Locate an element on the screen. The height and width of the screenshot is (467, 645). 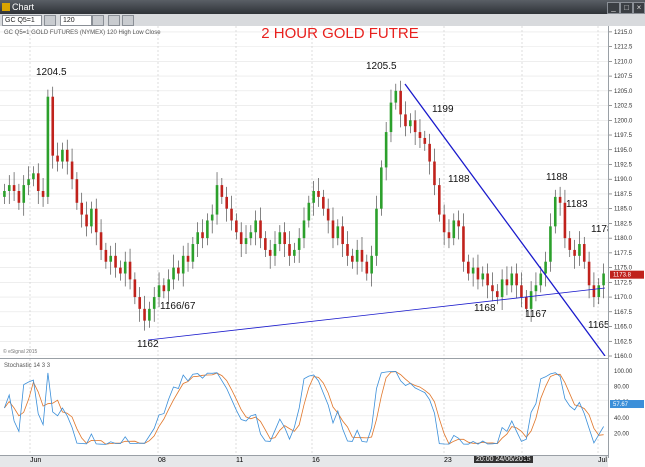
minimize-button: _ is located at coordinates (613, 8).